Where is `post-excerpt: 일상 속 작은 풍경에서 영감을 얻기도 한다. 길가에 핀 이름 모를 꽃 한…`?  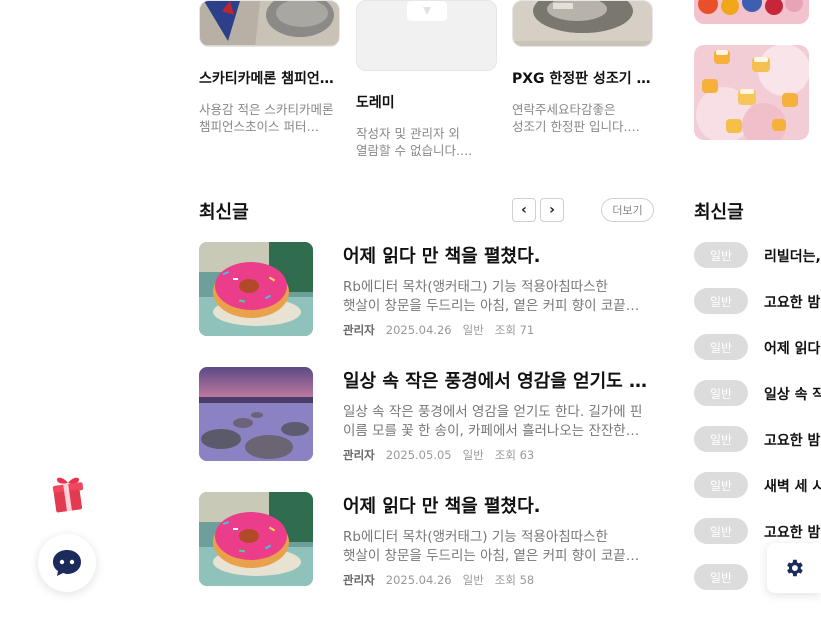 post-excerpt: 일상 속 작은 풍경에서 영감을 얻기도 한다. 길가에 핀 이름 모를 꽃 한… is located at coordinates (495, 422).